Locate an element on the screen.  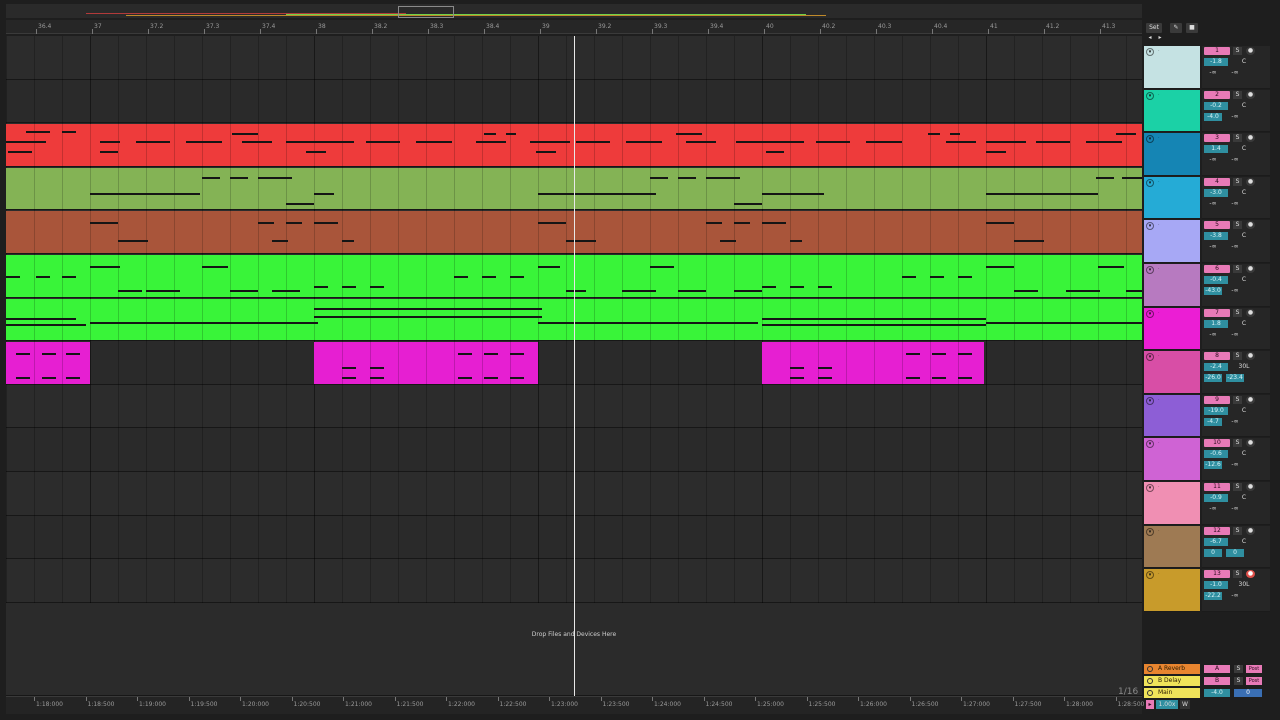
track-header-9: ▾ · 9 S ● -19.0 C -4.7 -∞ is located at coordinates (1207, 416).